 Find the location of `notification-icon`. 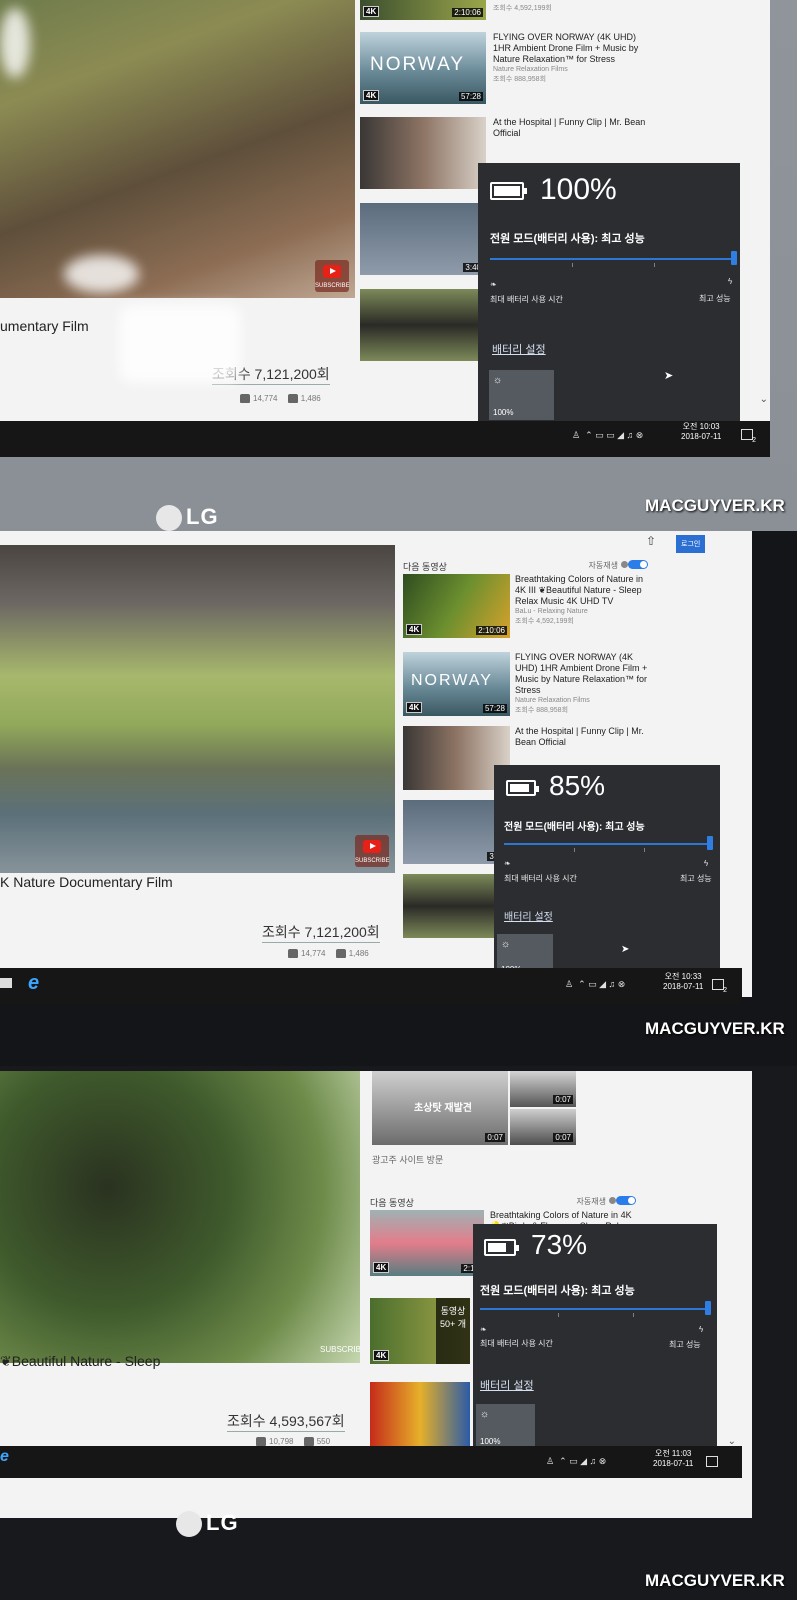

notification-icon is located at coordinates (712, 1461).